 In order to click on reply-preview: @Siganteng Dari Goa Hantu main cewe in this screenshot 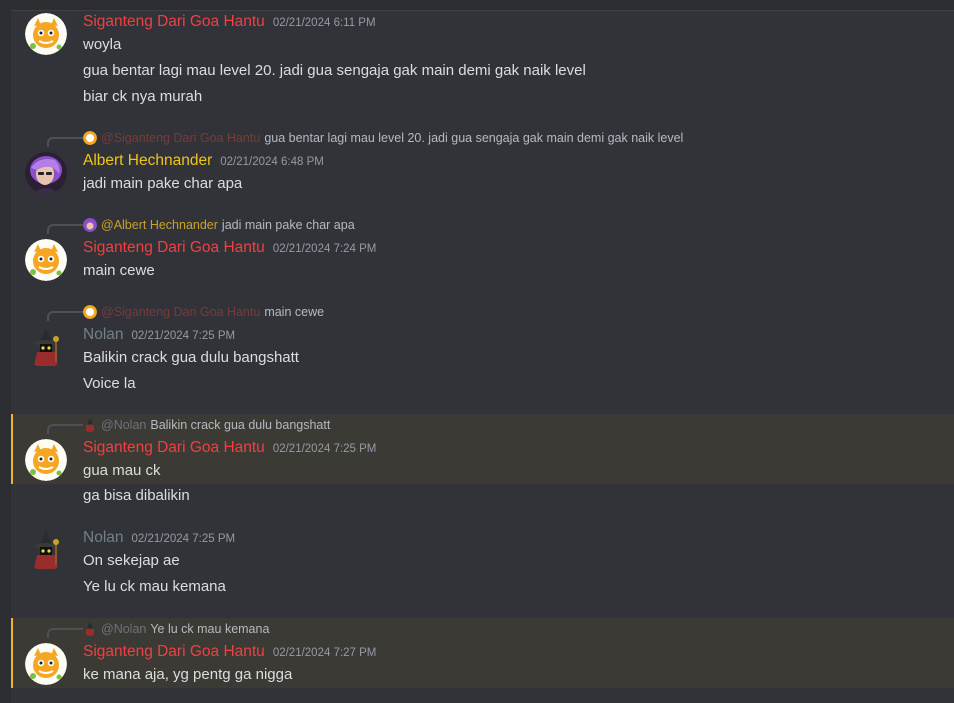, I will do `click(203, 312)`.